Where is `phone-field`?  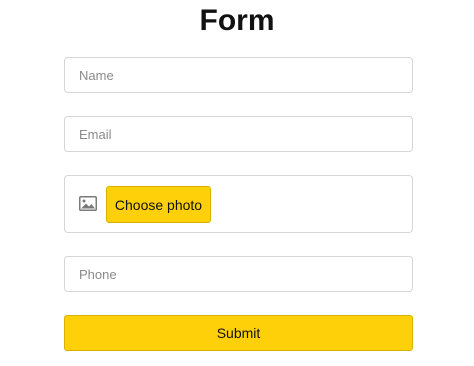 phone-field is located at coordinates (238, 274).